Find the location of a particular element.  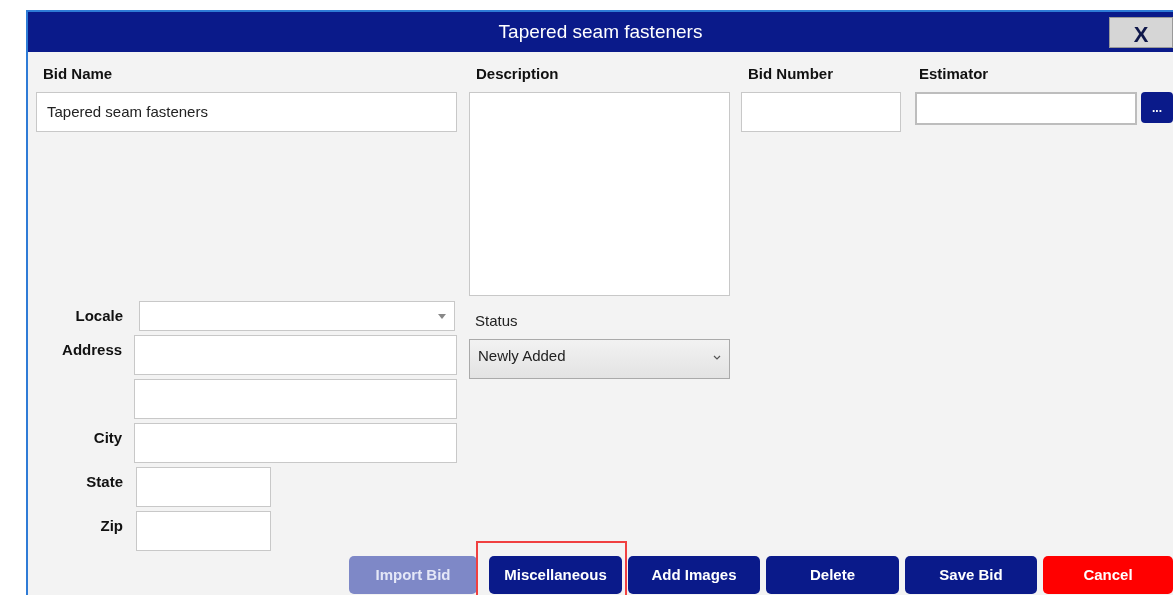

field-label: Address is located at coordinates (92, 350).